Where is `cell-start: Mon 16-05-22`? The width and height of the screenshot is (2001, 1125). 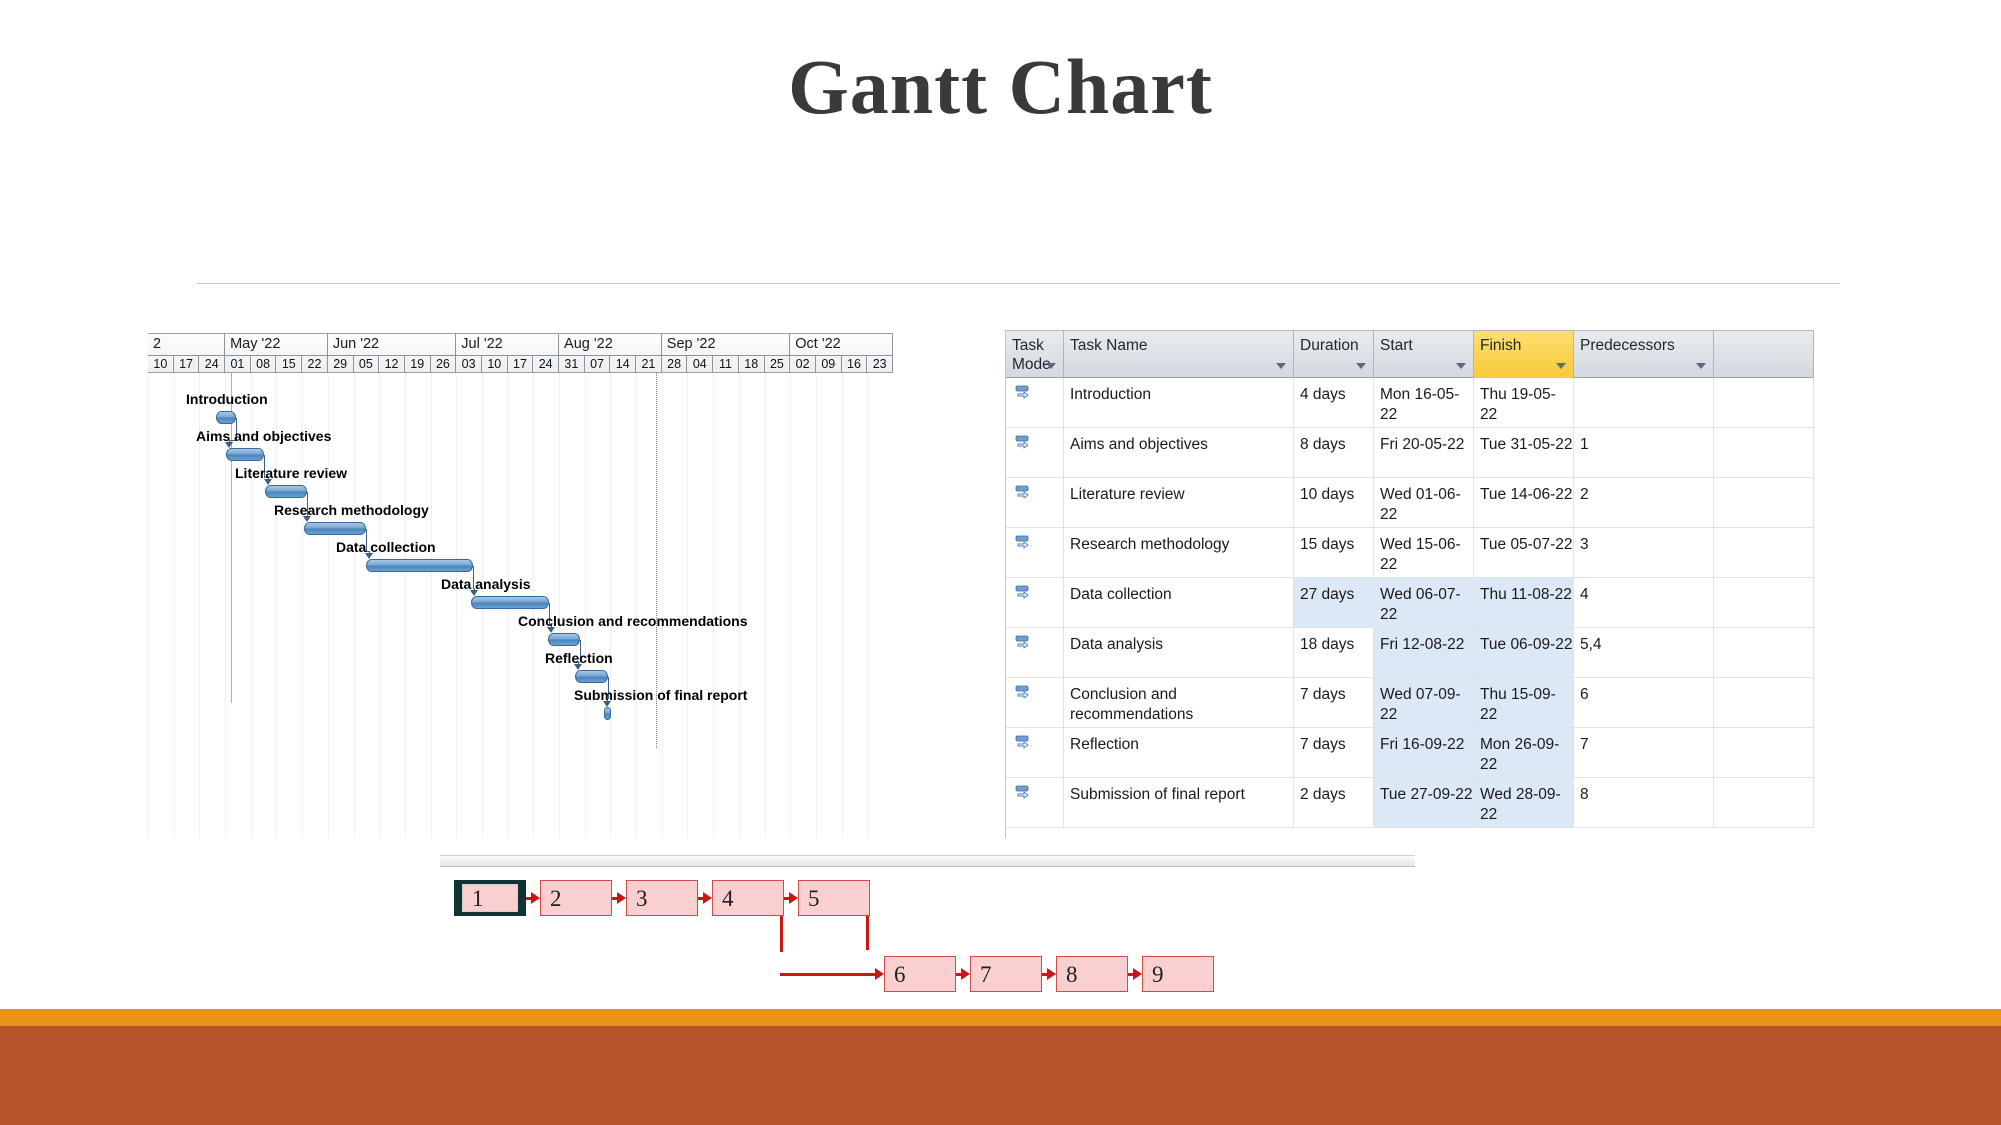
cell-start: Mon 16-05-22 is located at coordinates (1424, 402).